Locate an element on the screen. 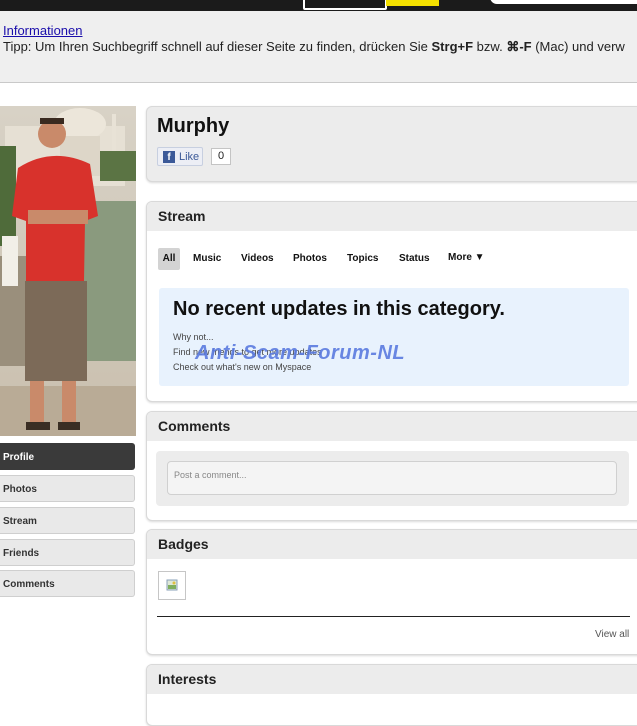  profile-header-card: Murphy f Like 0 is located at coordinates (391, 144).